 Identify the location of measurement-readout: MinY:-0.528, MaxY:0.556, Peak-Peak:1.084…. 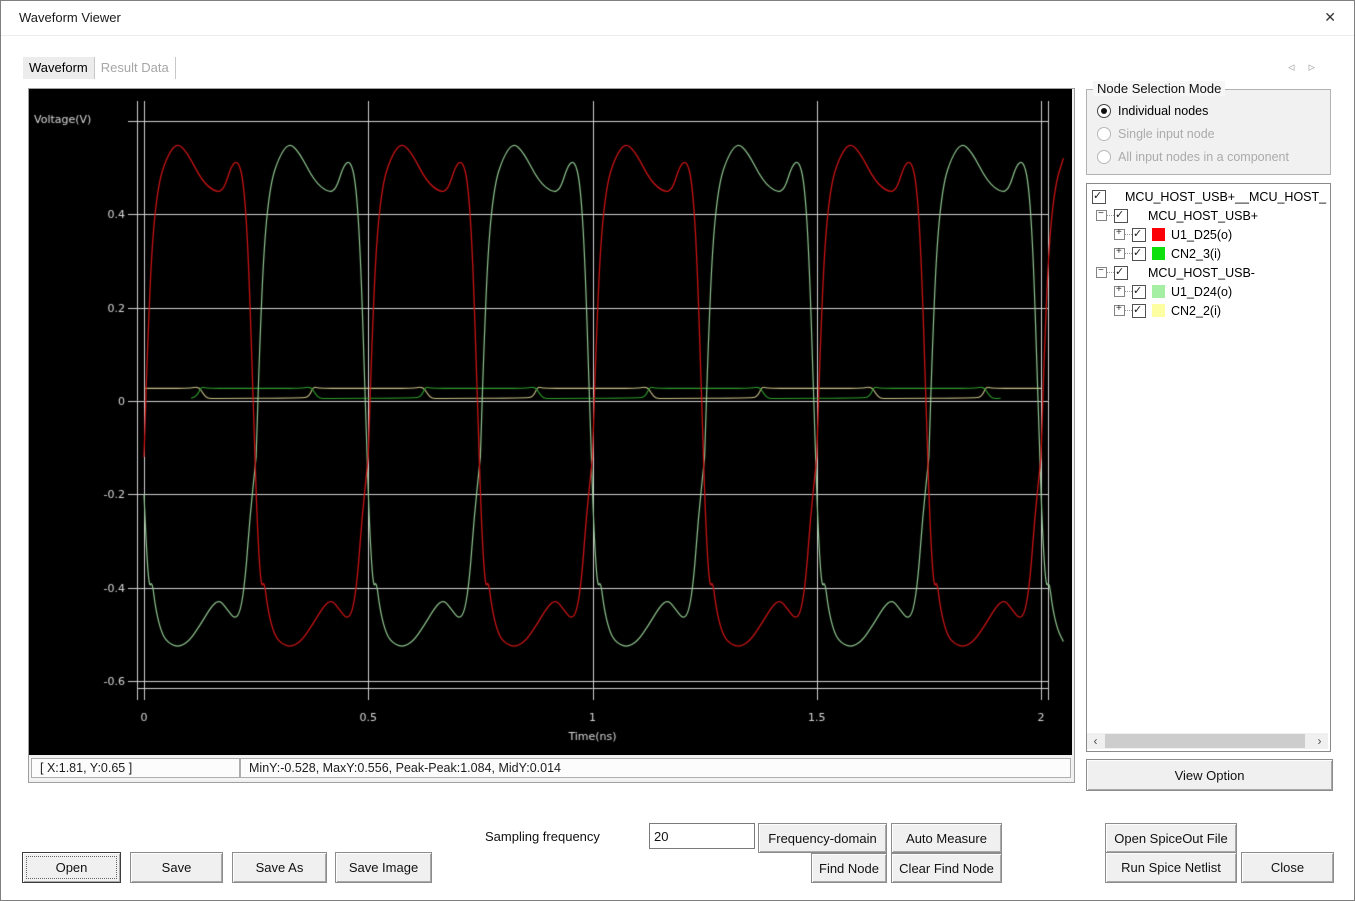
(655, 768).